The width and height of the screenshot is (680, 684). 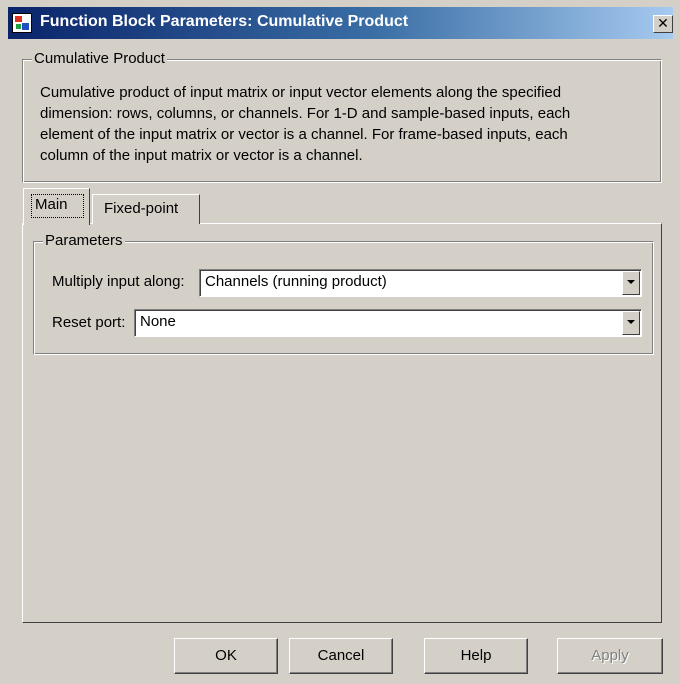 I want to click on reset-port-dropdown: None, so click(x=388, y=323).